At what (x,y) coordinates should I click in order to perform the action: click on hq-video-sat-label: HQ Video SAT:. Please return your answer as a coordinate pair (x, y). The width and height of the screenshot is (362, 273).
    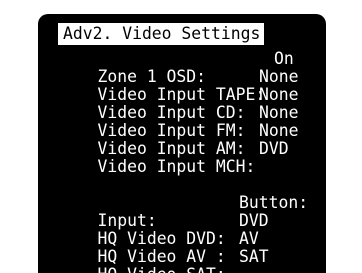
    Looking at the image, I should click on (161, 269).